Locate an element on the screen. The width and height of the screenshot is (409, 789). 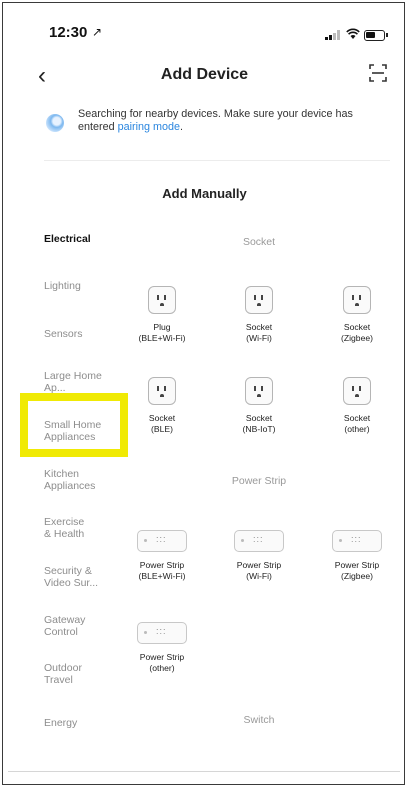
divider is located at coordinates (217, 160).